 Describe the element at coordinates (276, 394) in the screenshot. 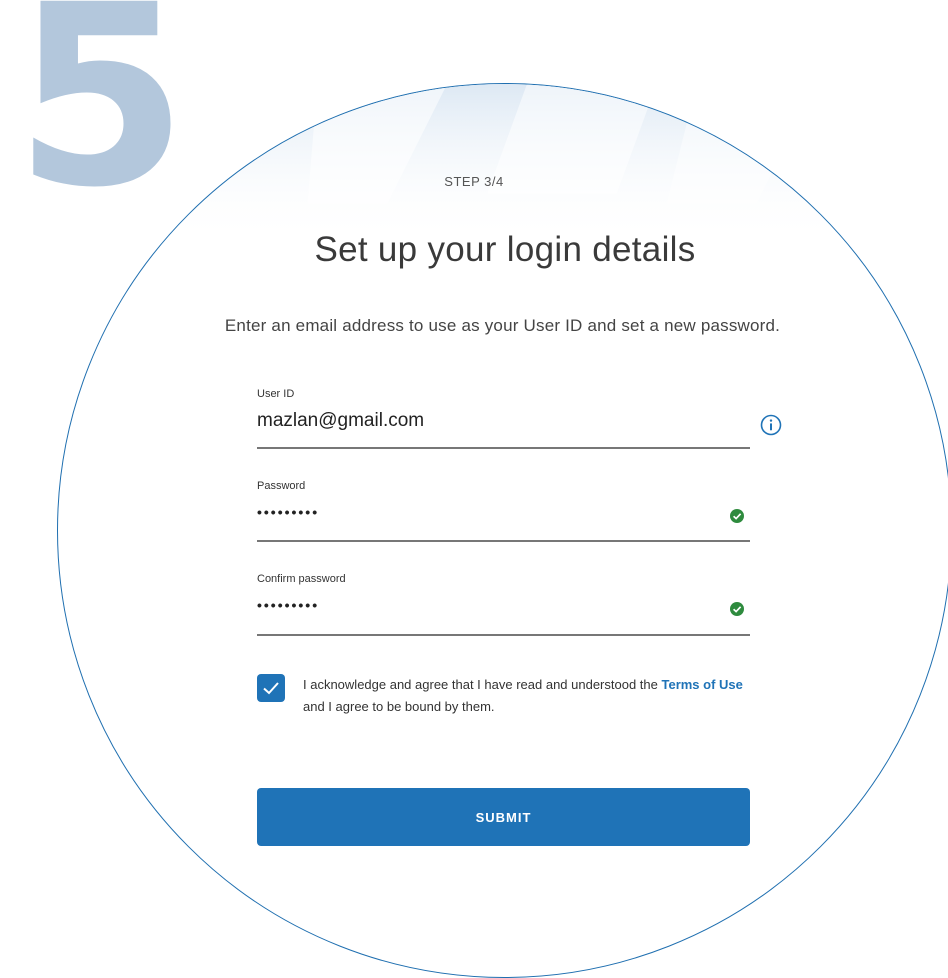

I see `user-id-label: User ID` at that location.